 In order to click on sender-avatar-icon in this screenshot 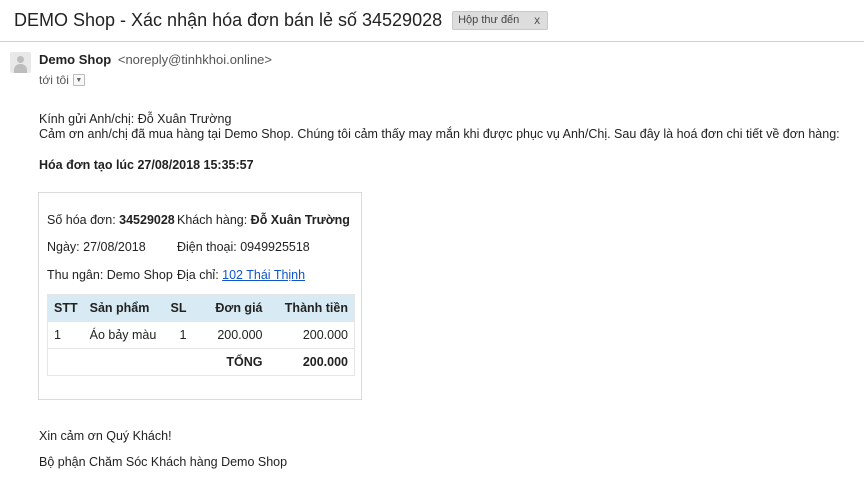, I will do `click(20, 62)`.